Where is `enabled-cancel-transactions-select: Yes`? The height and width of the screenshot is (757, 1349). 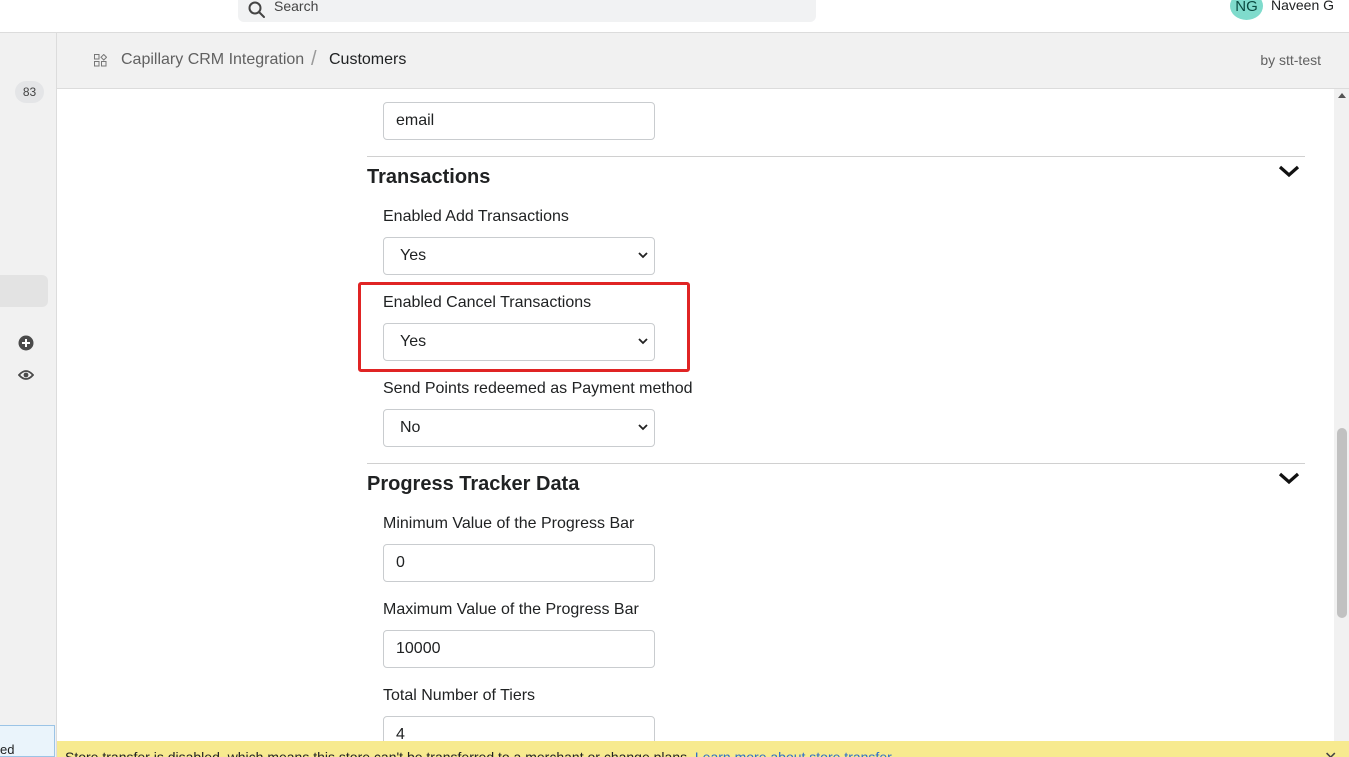
enabled-cancel-transactions-select: Yes is located at coordinates (519, 342).